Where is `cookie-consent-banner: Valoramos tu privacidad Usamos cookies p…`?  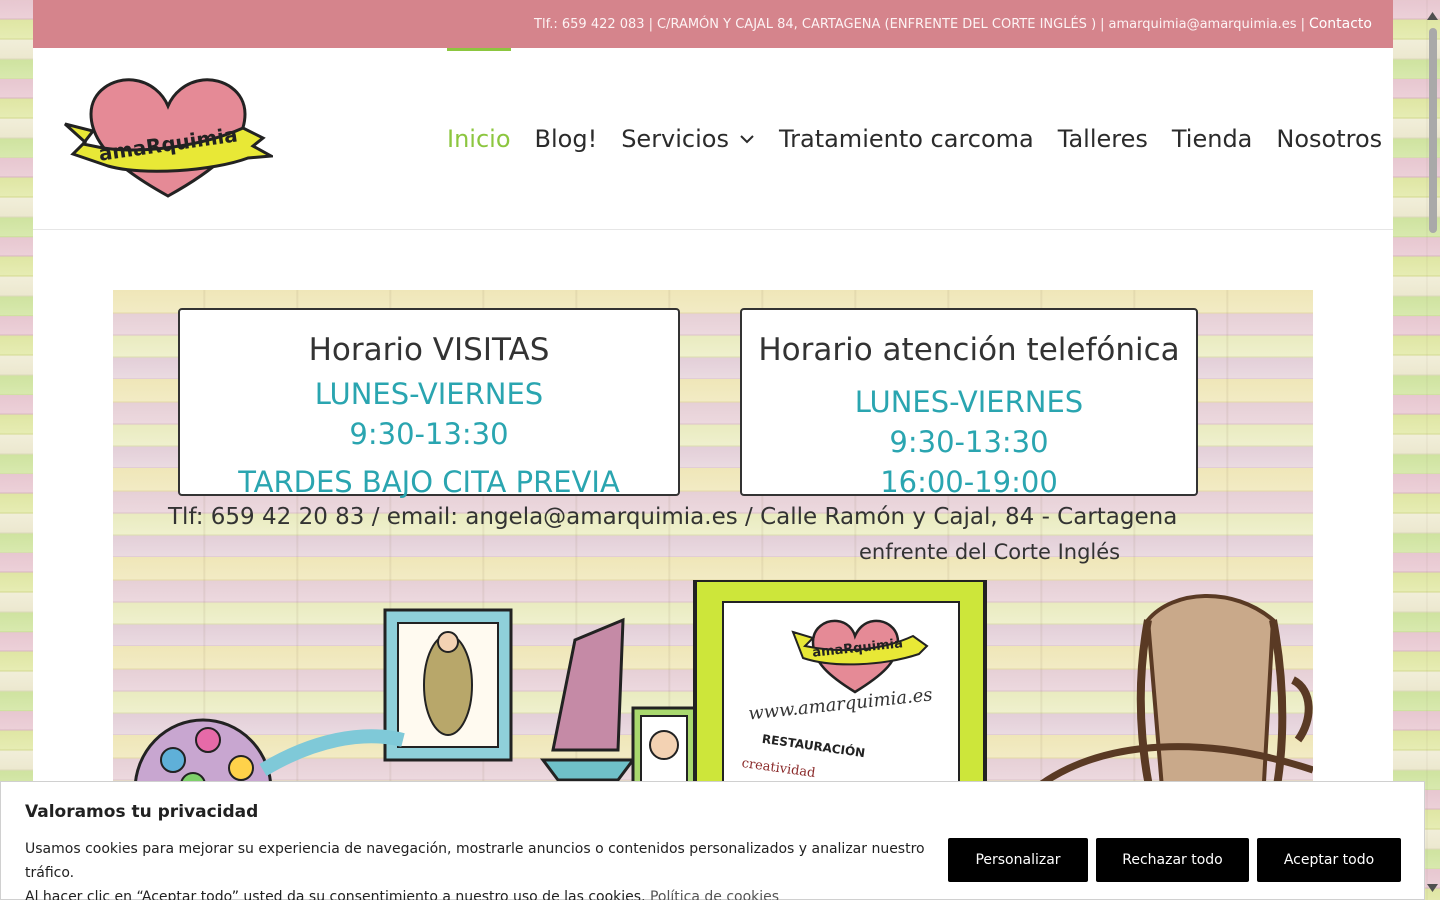
cookie-consent-banner: Valoramos tu privacidad Usamos cookies p… is located at coordinates (712, 840).